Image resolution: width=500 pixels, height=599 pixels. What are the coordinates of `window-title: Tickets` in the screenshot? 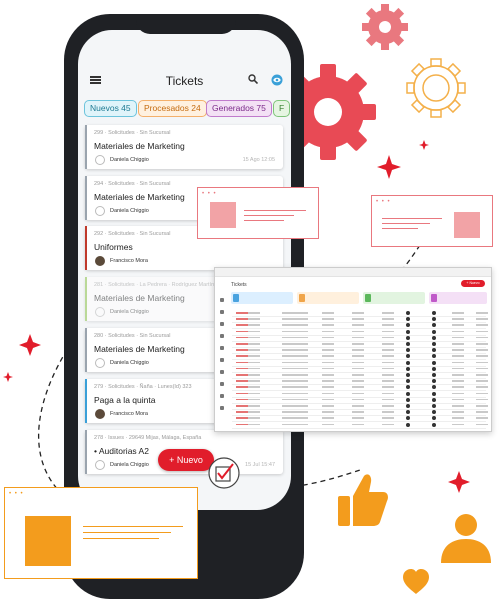 It's located at (239, 285).